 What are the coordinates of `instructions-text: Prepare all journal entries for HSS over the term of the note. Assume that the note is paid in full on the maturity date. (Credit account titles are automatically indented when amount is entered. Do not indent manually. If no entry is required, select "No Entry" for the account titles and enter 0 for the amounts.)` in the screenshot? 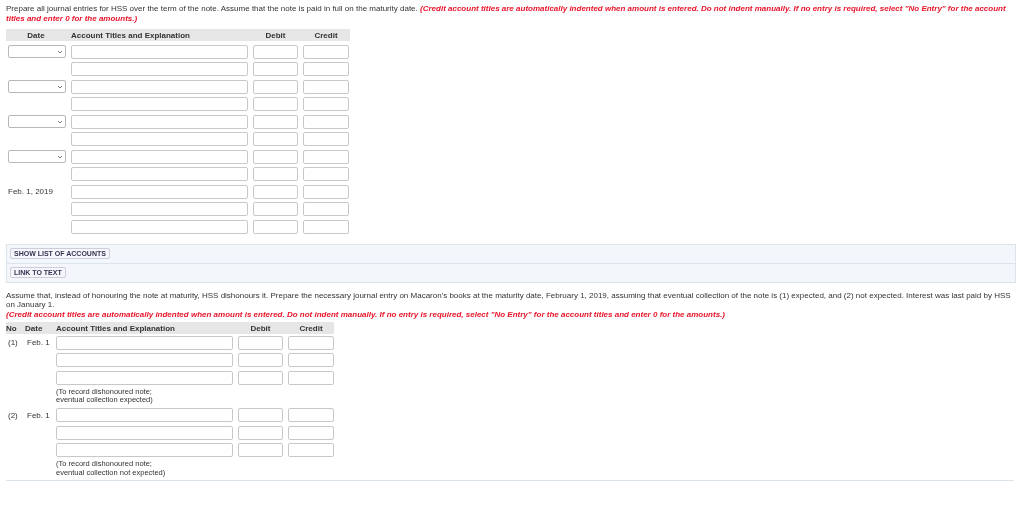 It's located at (506, 13).